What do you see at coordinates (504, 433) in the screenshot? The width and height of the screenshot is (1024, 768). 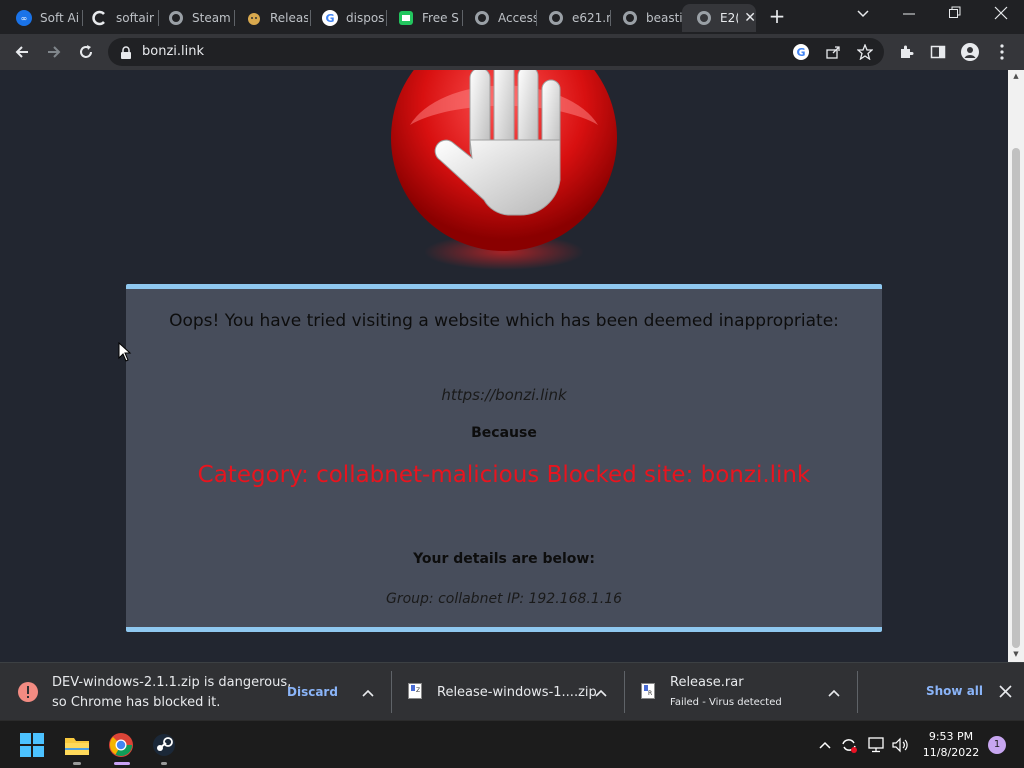 I see `because-label: Because` at bounding box center [504, 433].